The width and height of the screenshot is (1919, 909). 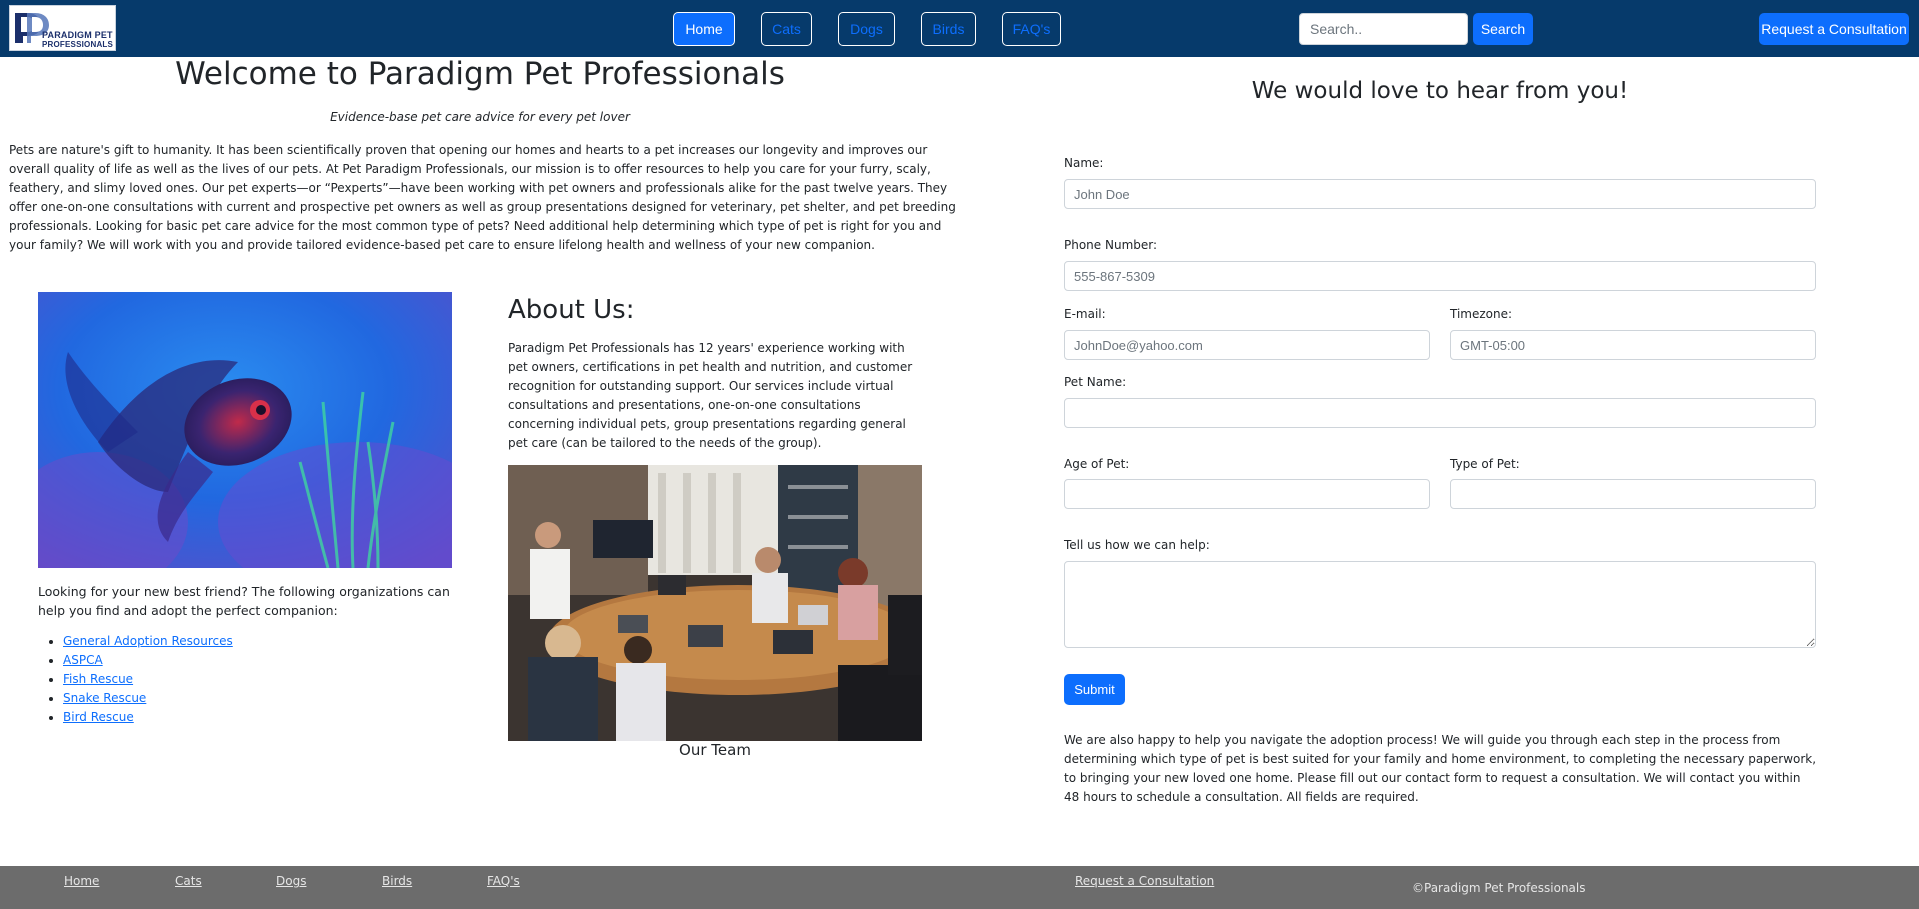 I want to click on timezone-field, so click(x=1633, y=345).